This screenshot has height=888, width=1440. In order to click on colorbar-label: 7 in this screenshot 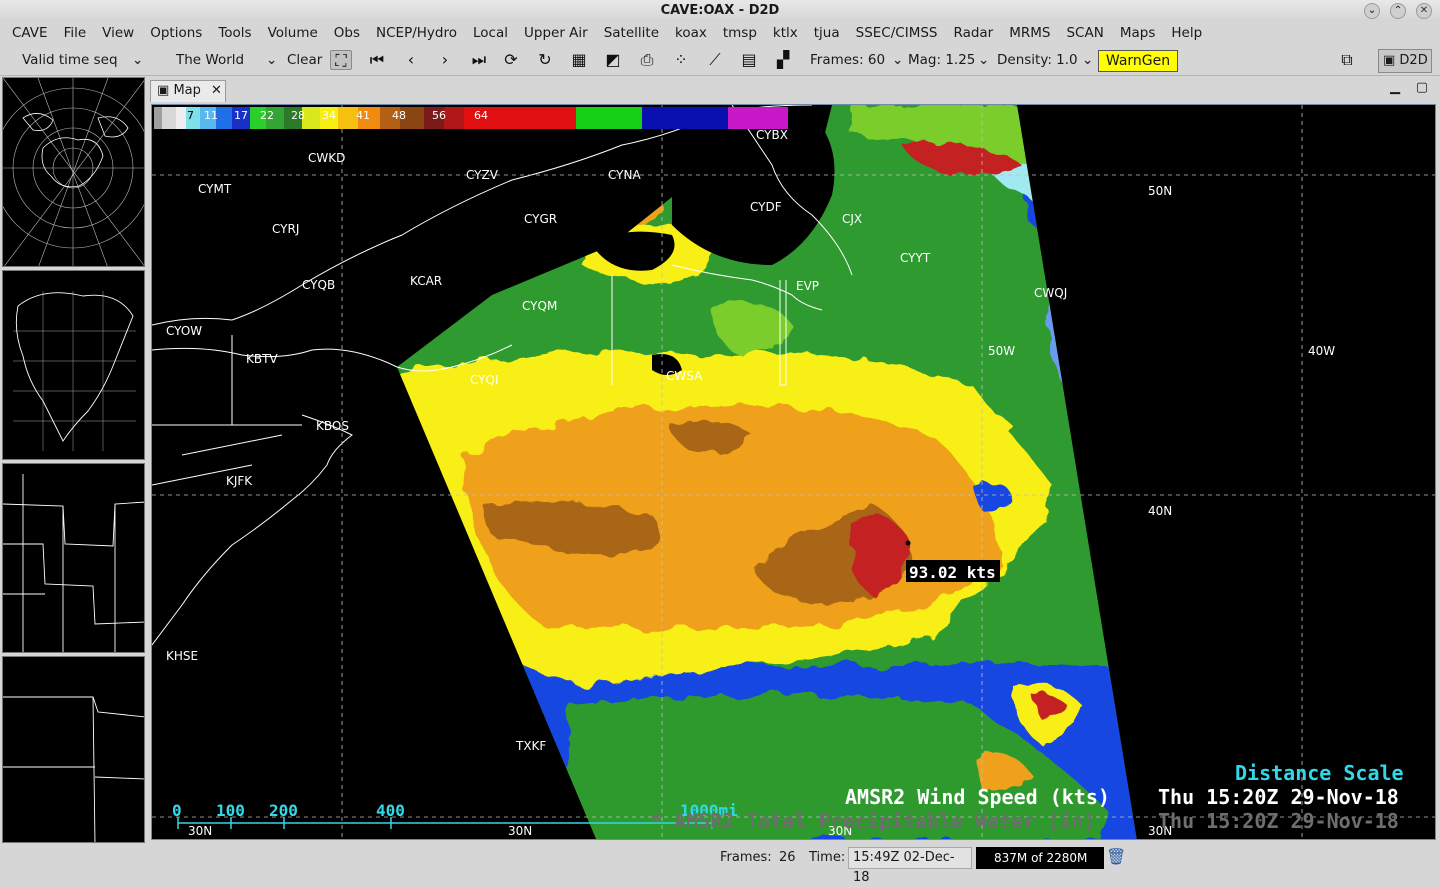, I will do `click(190, 115)`.